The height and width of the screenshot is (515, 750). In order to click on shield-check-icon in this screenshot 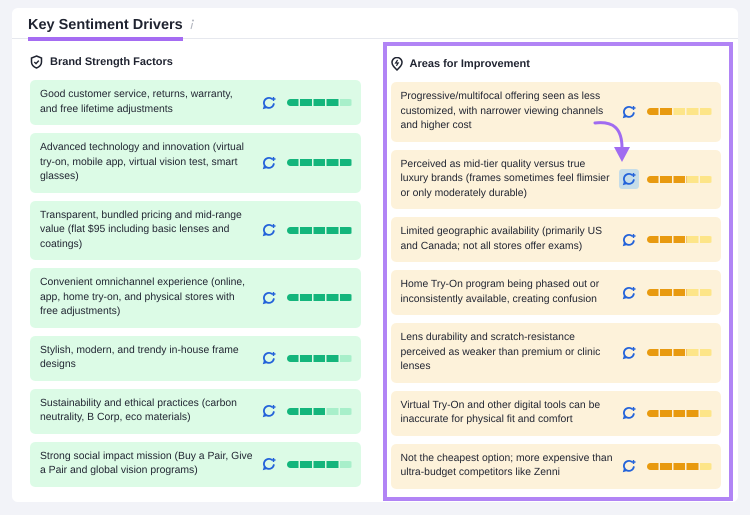, I will do `click(36, 62)`.